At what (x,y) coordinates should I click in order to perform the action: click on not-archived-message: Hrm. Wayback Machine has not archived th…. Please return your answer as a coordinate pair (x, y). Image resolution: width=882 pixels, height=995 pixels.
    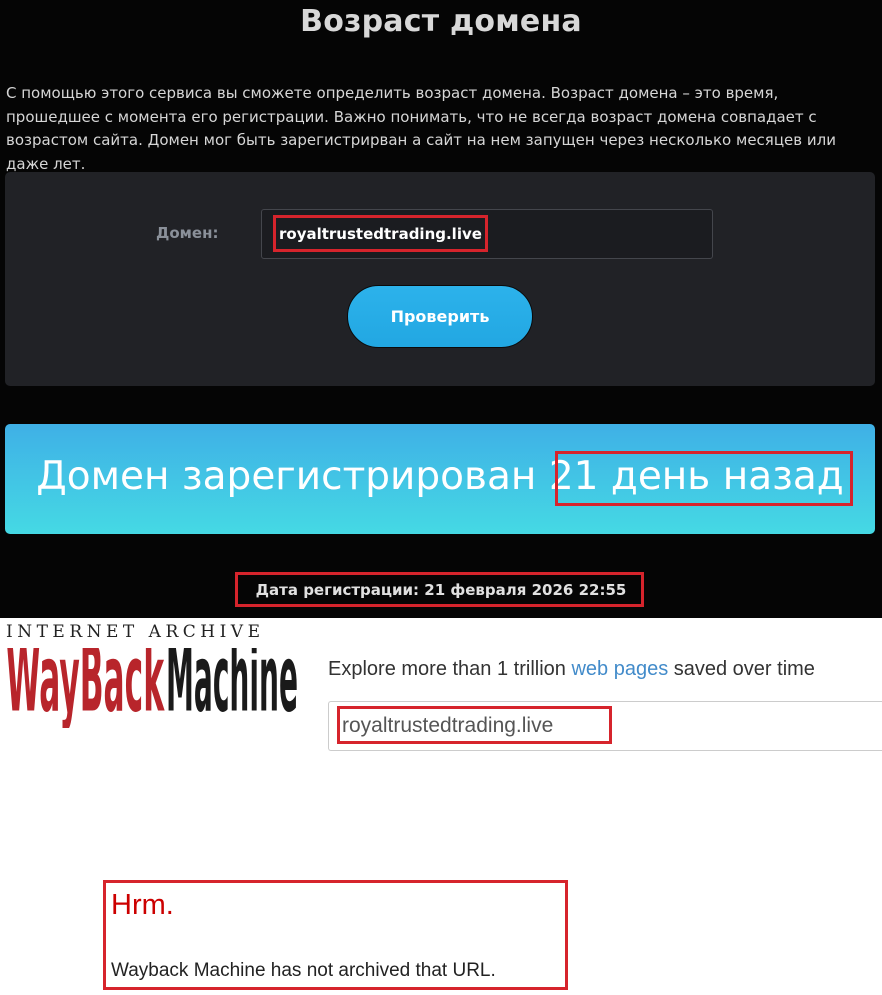
    Looking at the image, I should click on (335, 935).